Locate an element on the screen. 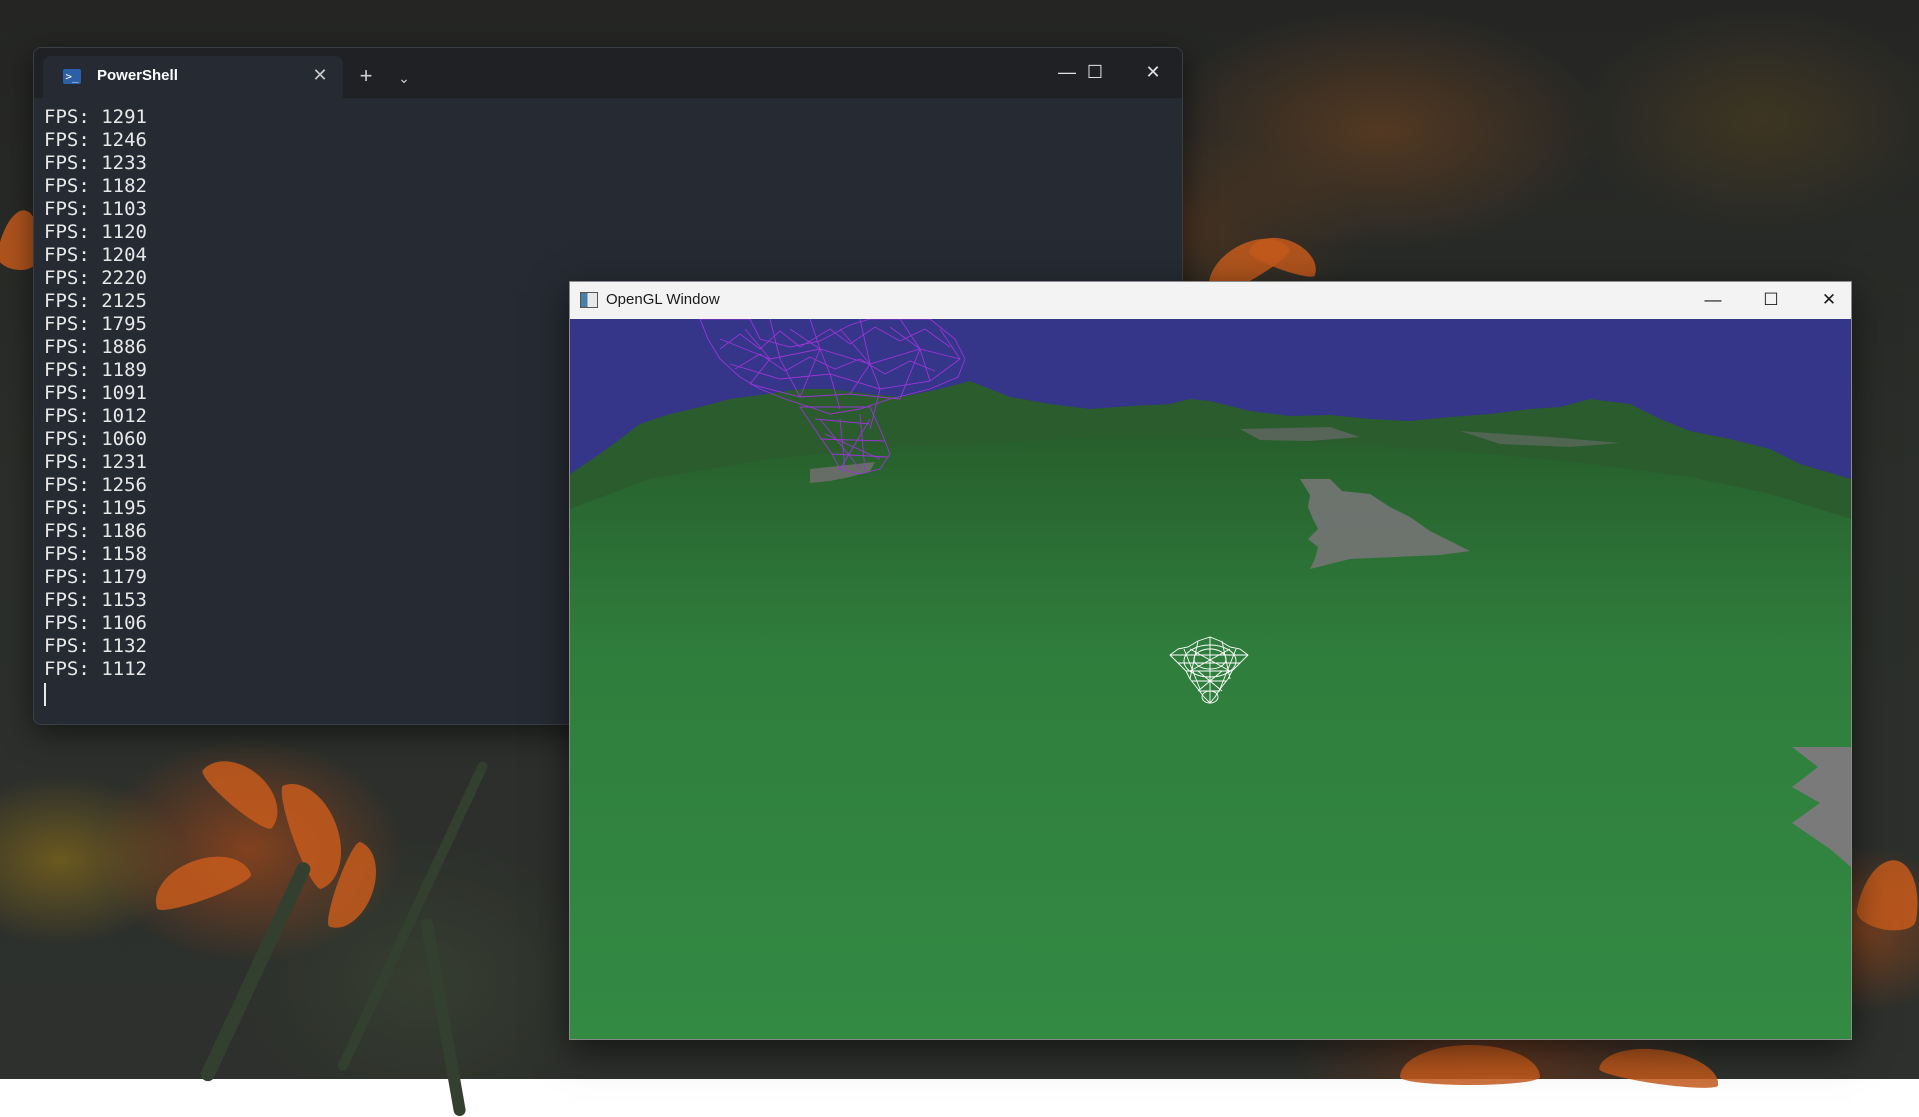 This screenshot has width=1919, height=1117. powershell-icon: >_ is located at coordinates (72, 76).